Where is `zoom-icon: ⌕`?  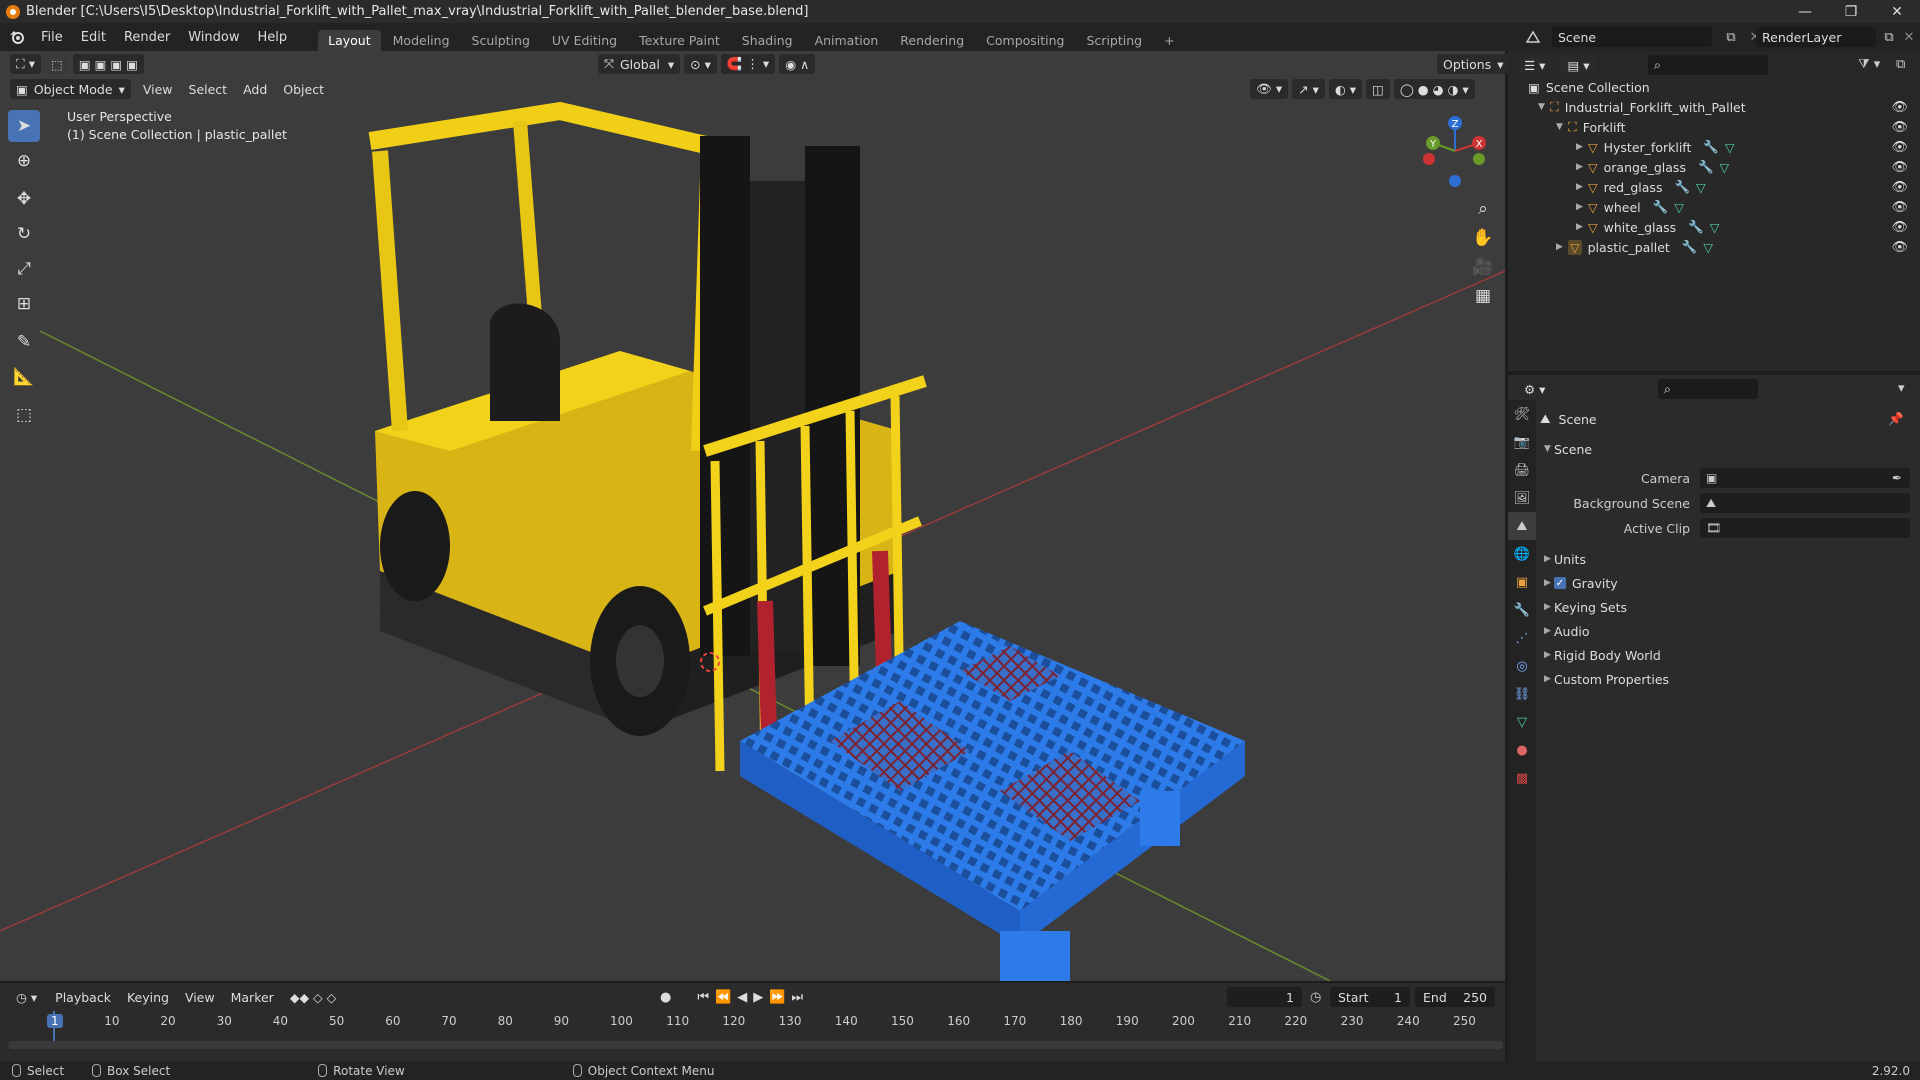
zoom-icon: ⌕ is located at coordinates (1483, 209).